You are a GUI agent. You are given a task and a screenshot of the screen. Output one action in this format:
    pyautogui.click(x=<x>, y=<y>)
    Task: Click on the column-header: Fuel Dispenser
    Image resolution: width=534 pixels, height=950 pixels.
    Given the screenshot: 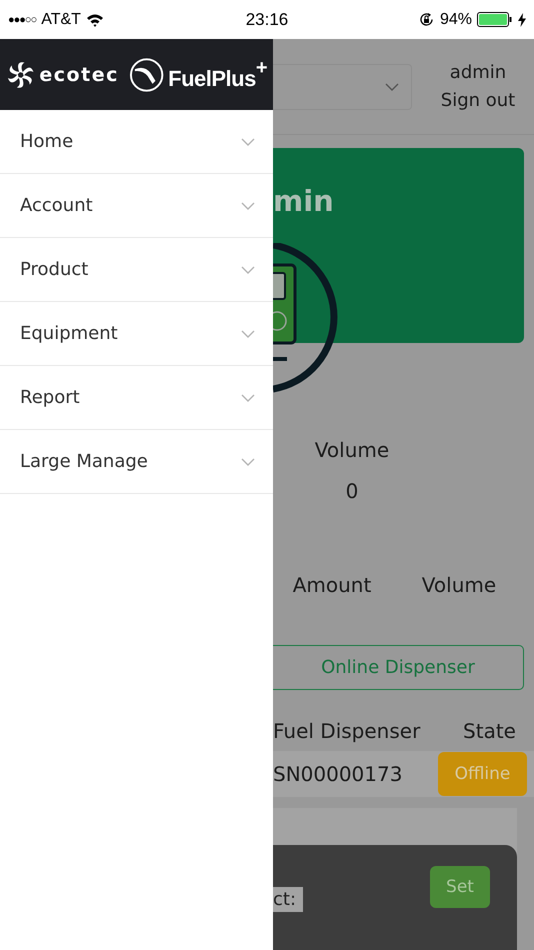 What is the action you would take?
    pyautogui.click(x=346, y=731)
    